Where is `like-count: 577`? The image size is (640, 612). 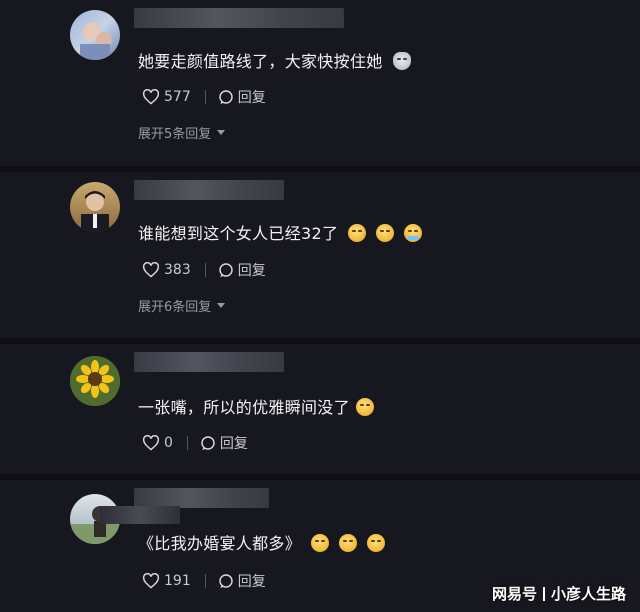 like-count: 577 is located at coordinates (177, 97).